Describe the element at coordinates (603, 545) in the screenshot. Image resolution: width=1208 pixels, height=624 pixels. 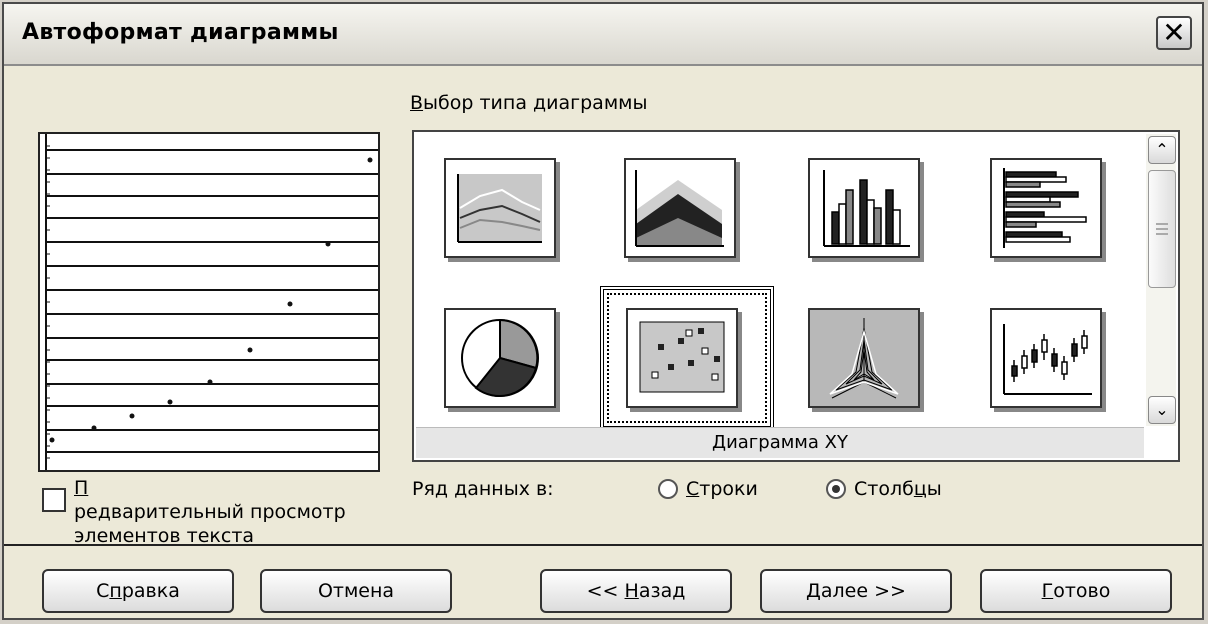
I see `button-row-divider` at that location.